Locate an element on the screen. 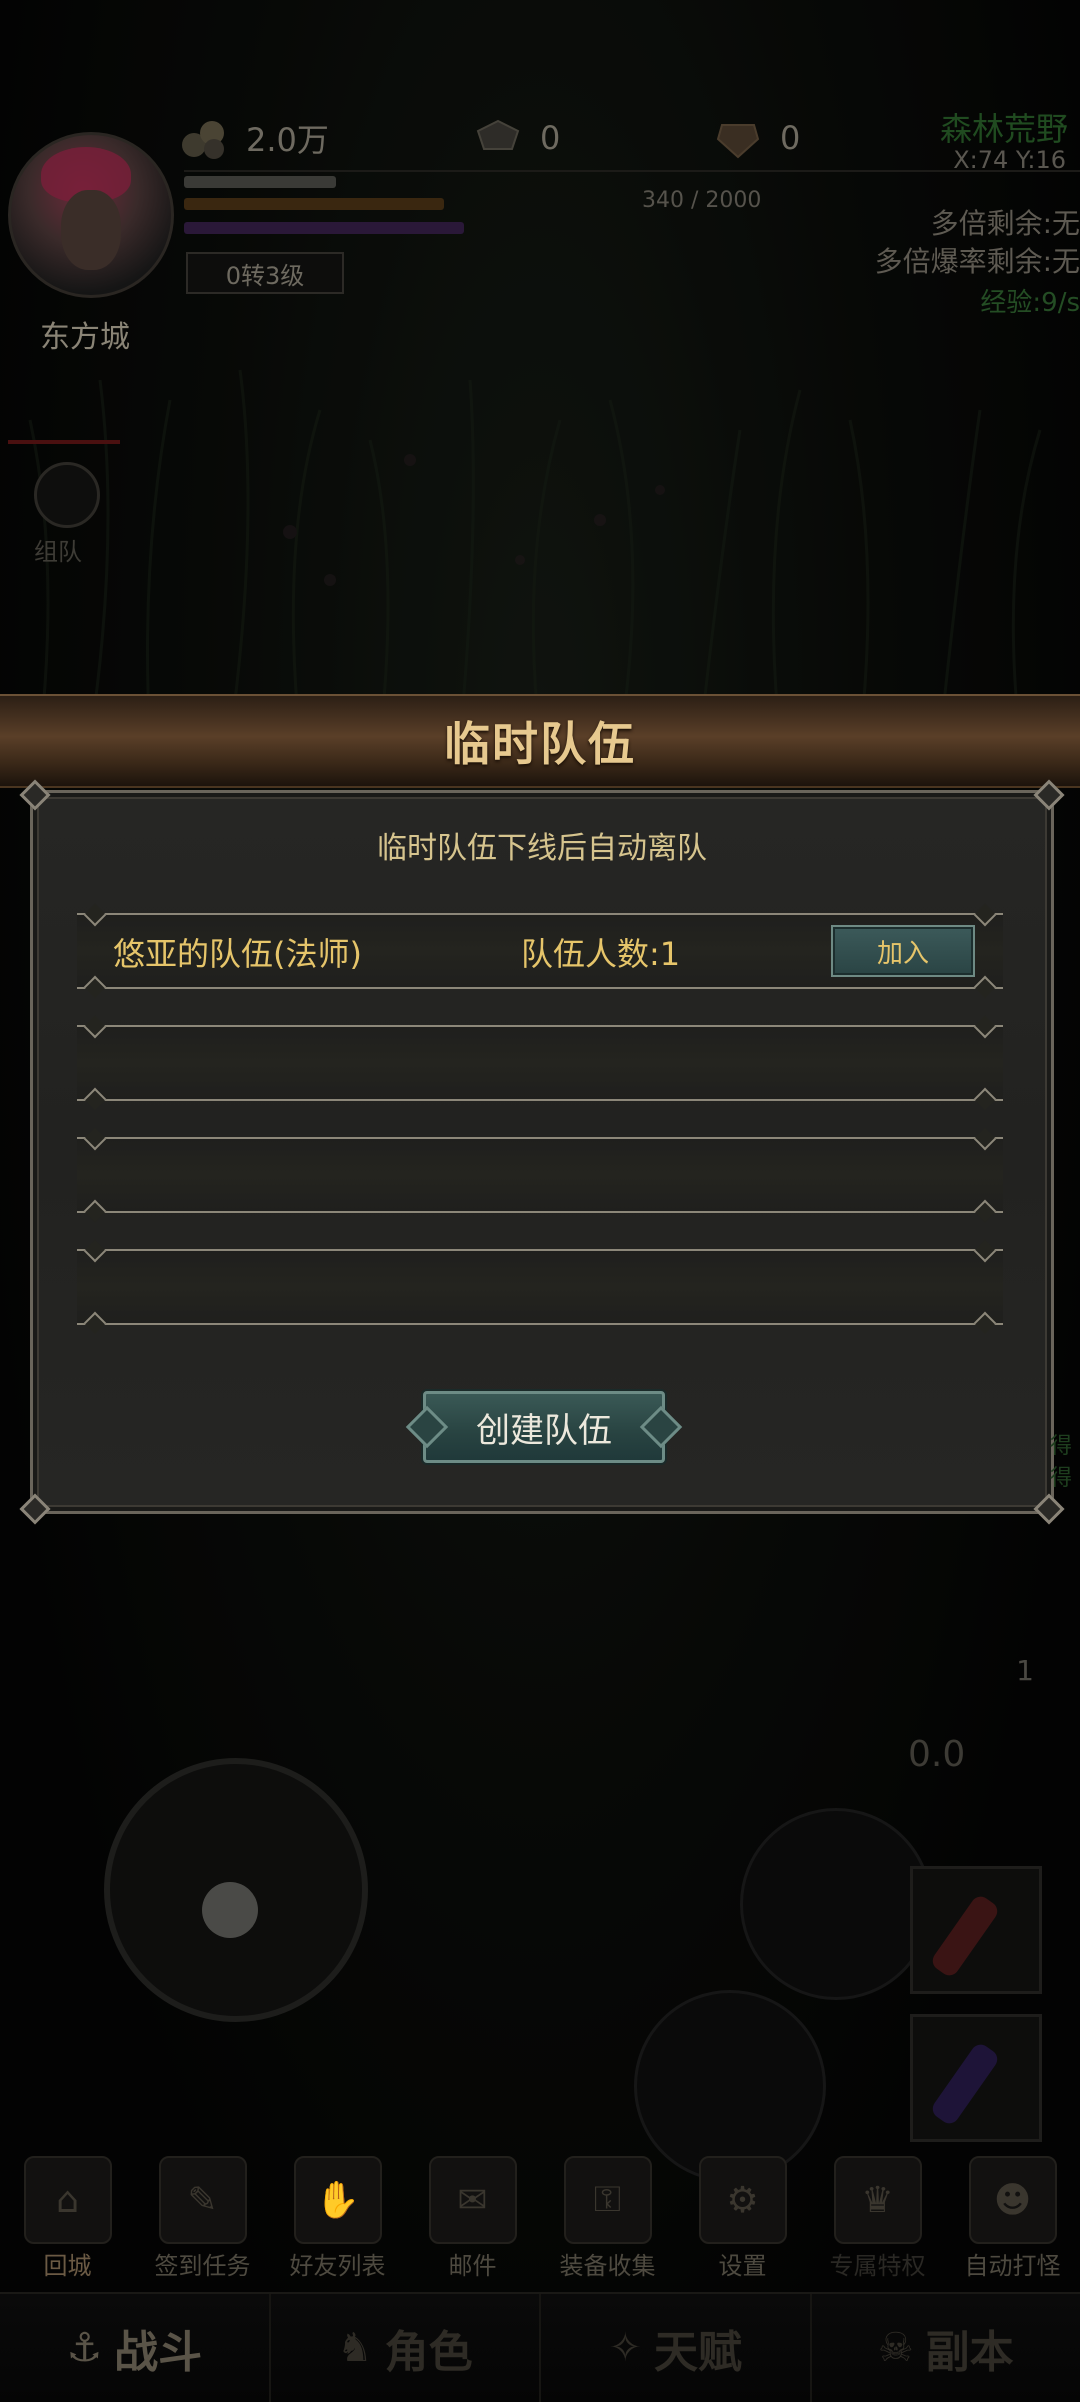  hp-potion-slot is located at coordinates (976, 1930).